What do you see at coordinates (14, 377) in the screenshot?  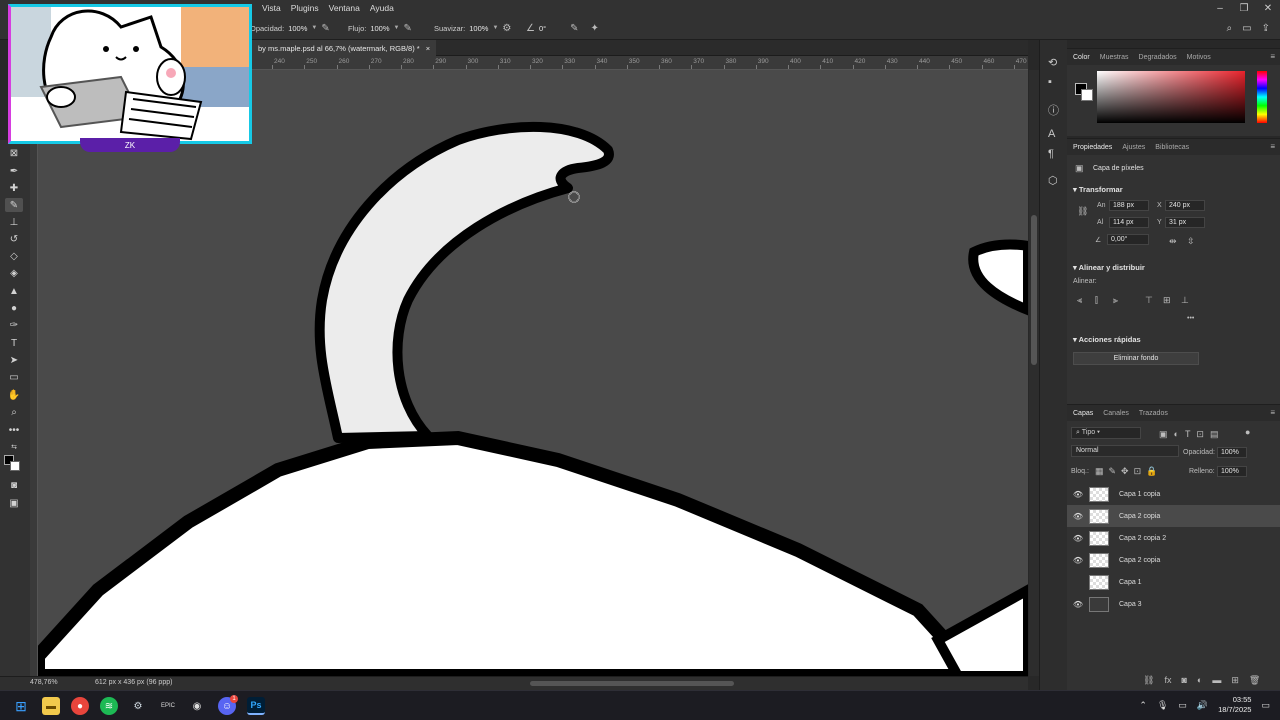 I see `rectangle-tool-icon: ▭` at bounding box center [14, 377].